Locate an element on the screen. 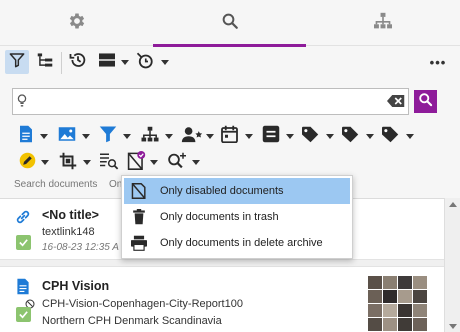 The width and height of the screenshot is (460, 332). more-icon: ••• is located at coordinates (438, 62).